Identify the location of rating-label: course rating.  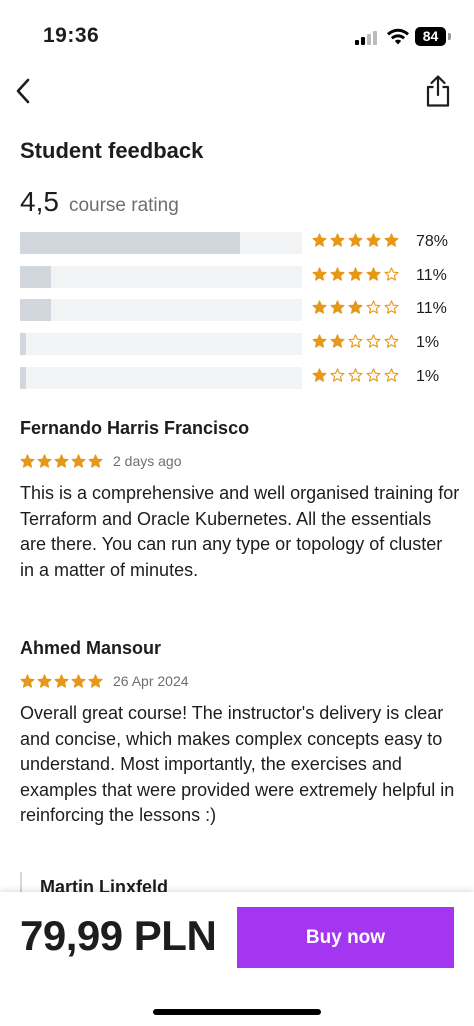
(123, 205).